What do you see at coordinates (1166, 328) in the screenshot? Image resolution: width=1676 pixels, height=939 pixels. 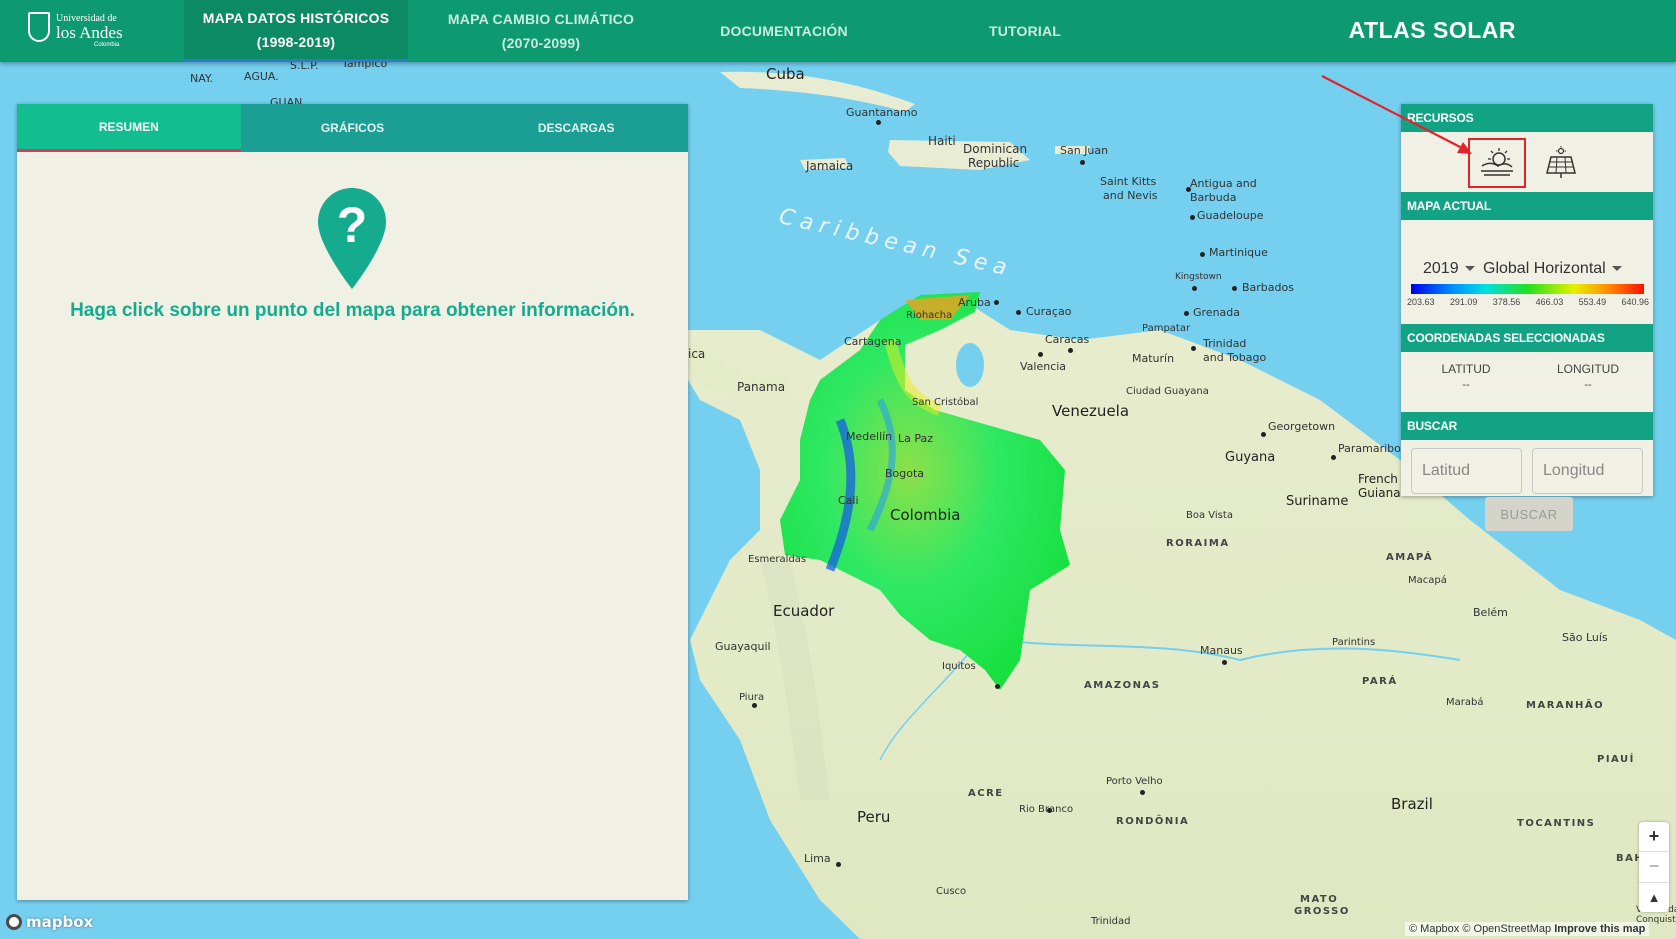 I see `map-label: Pampatar` at bounding box center [1166, 328].